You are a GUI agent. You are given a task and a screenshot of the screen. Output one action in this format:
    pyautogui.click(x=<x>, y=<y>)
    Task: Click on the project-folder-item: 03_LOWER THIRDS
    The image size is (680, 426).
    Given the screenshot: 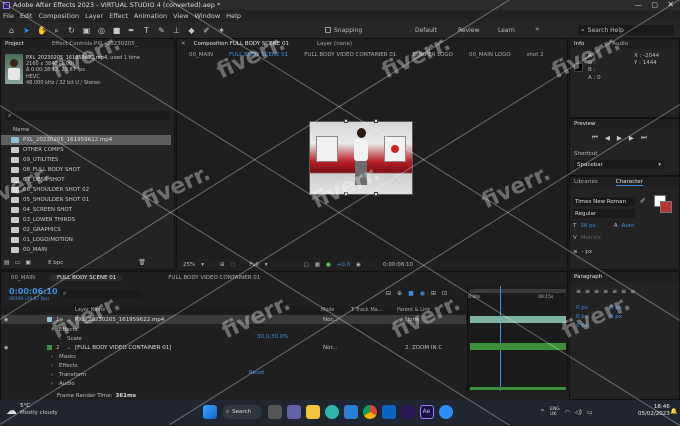 What is the action you would take?
    pyautogui.click(x=86, y=220)
    